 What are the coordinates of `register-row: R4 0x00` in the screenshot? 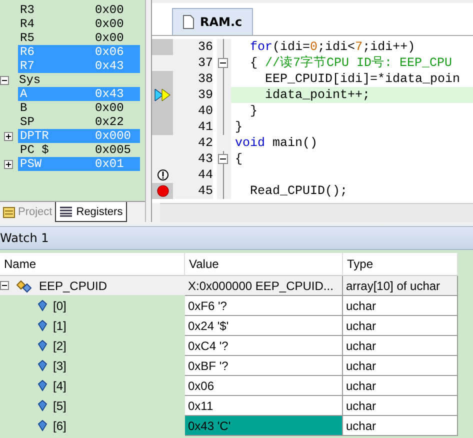 It's located at (79, 24).